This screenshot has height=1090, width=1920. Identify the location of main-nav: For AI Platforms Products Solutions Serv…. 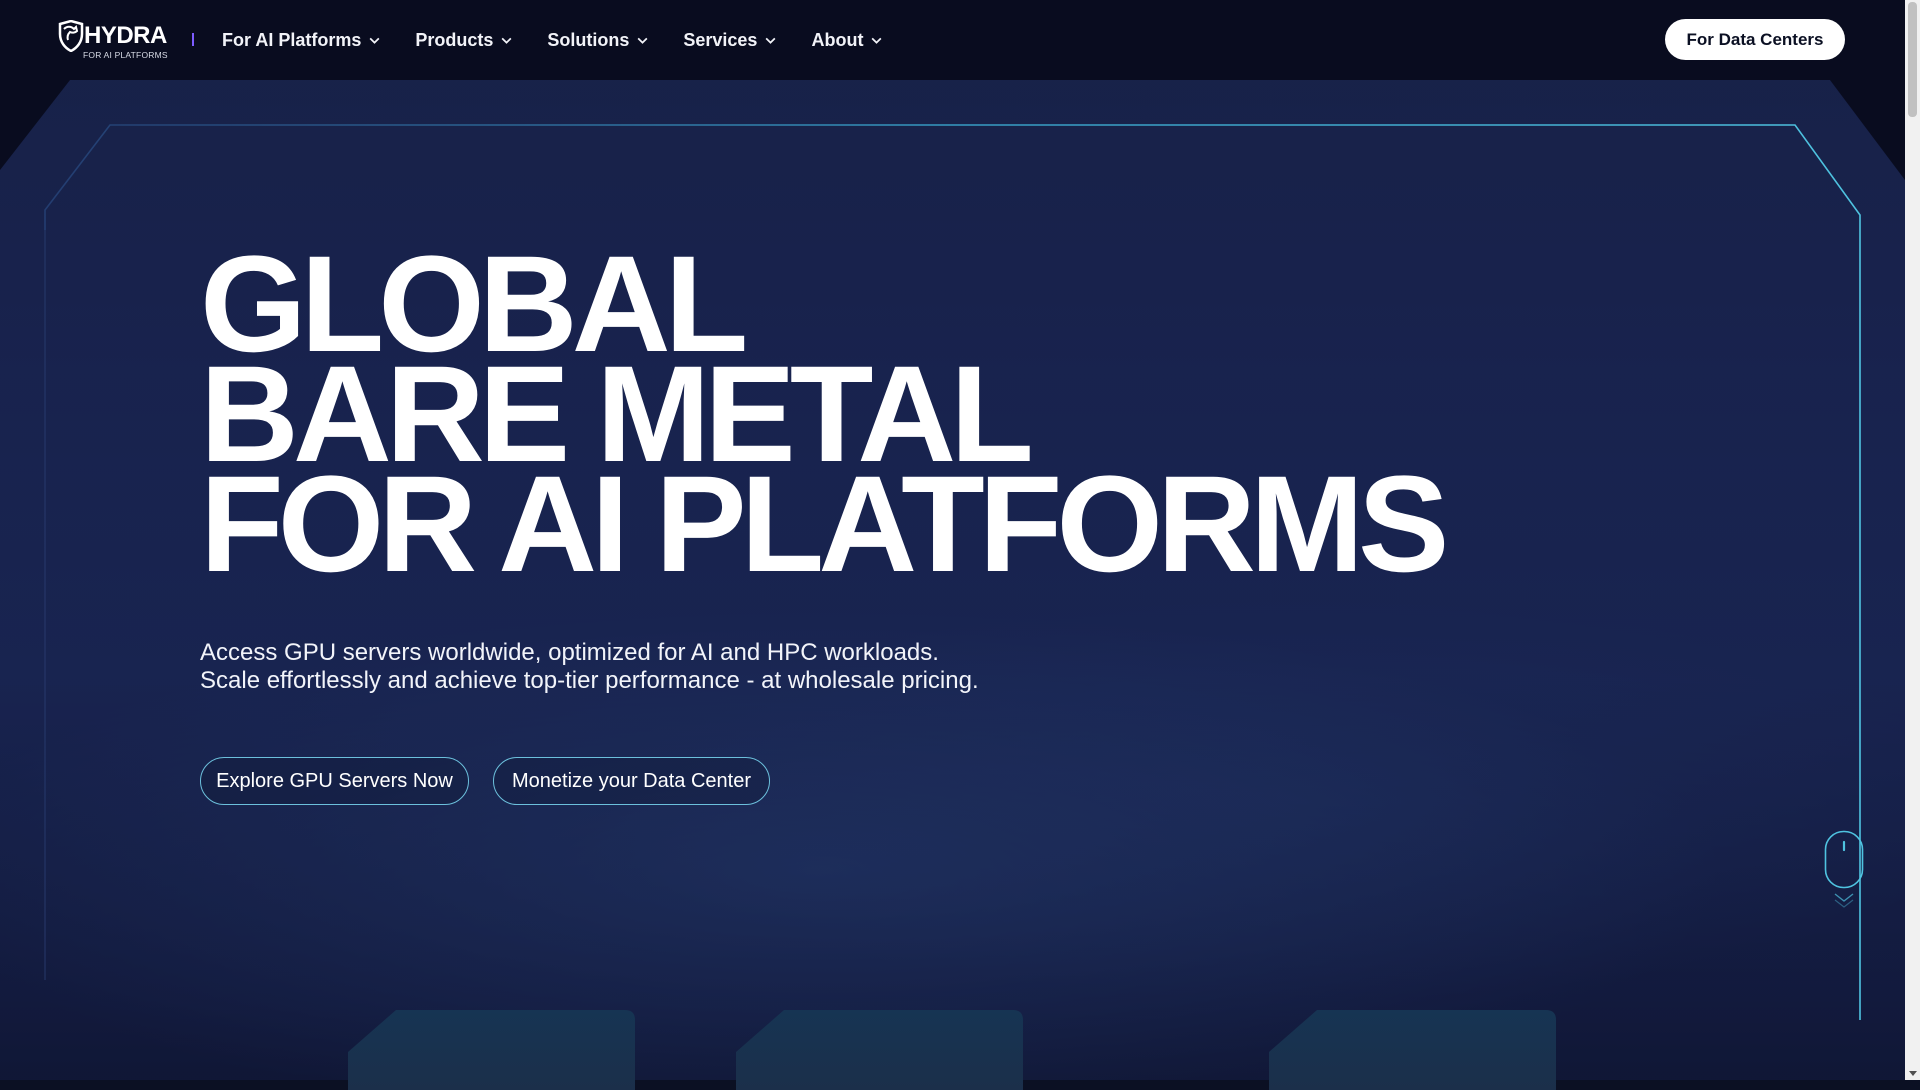
(569, 40).